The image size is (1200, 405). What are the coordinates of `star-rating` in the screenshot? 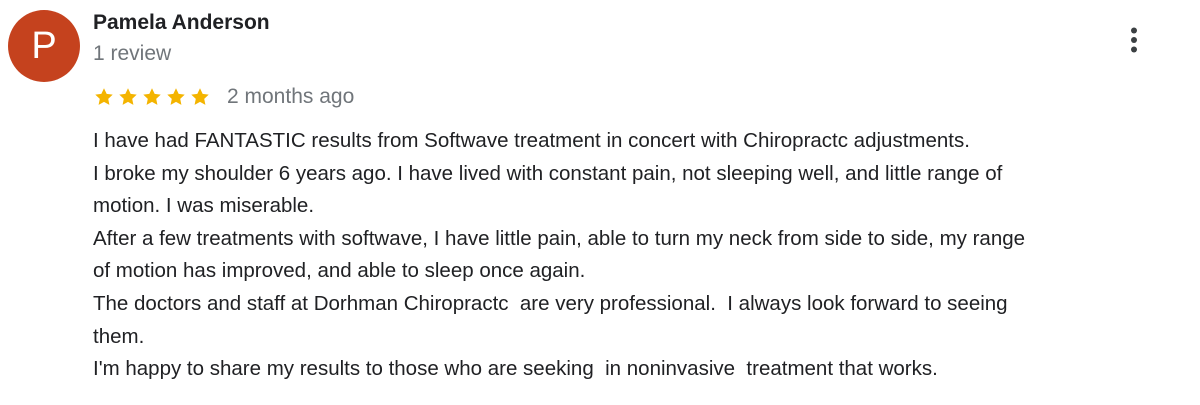 It's located at (153, 97).